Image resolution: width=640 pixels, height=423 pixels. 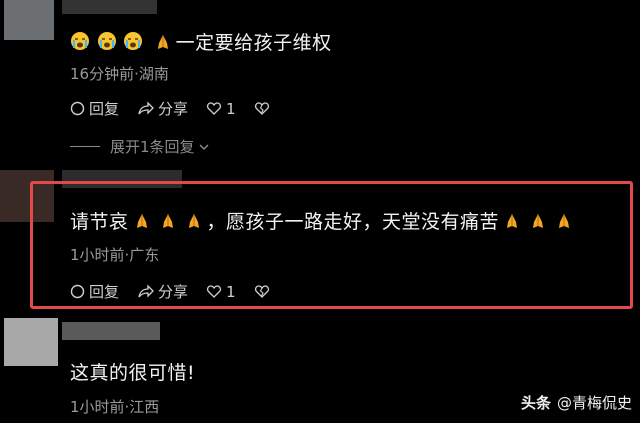 I want to click on watermark: 头条 @青梅侃史, so click(x=576, y=402).